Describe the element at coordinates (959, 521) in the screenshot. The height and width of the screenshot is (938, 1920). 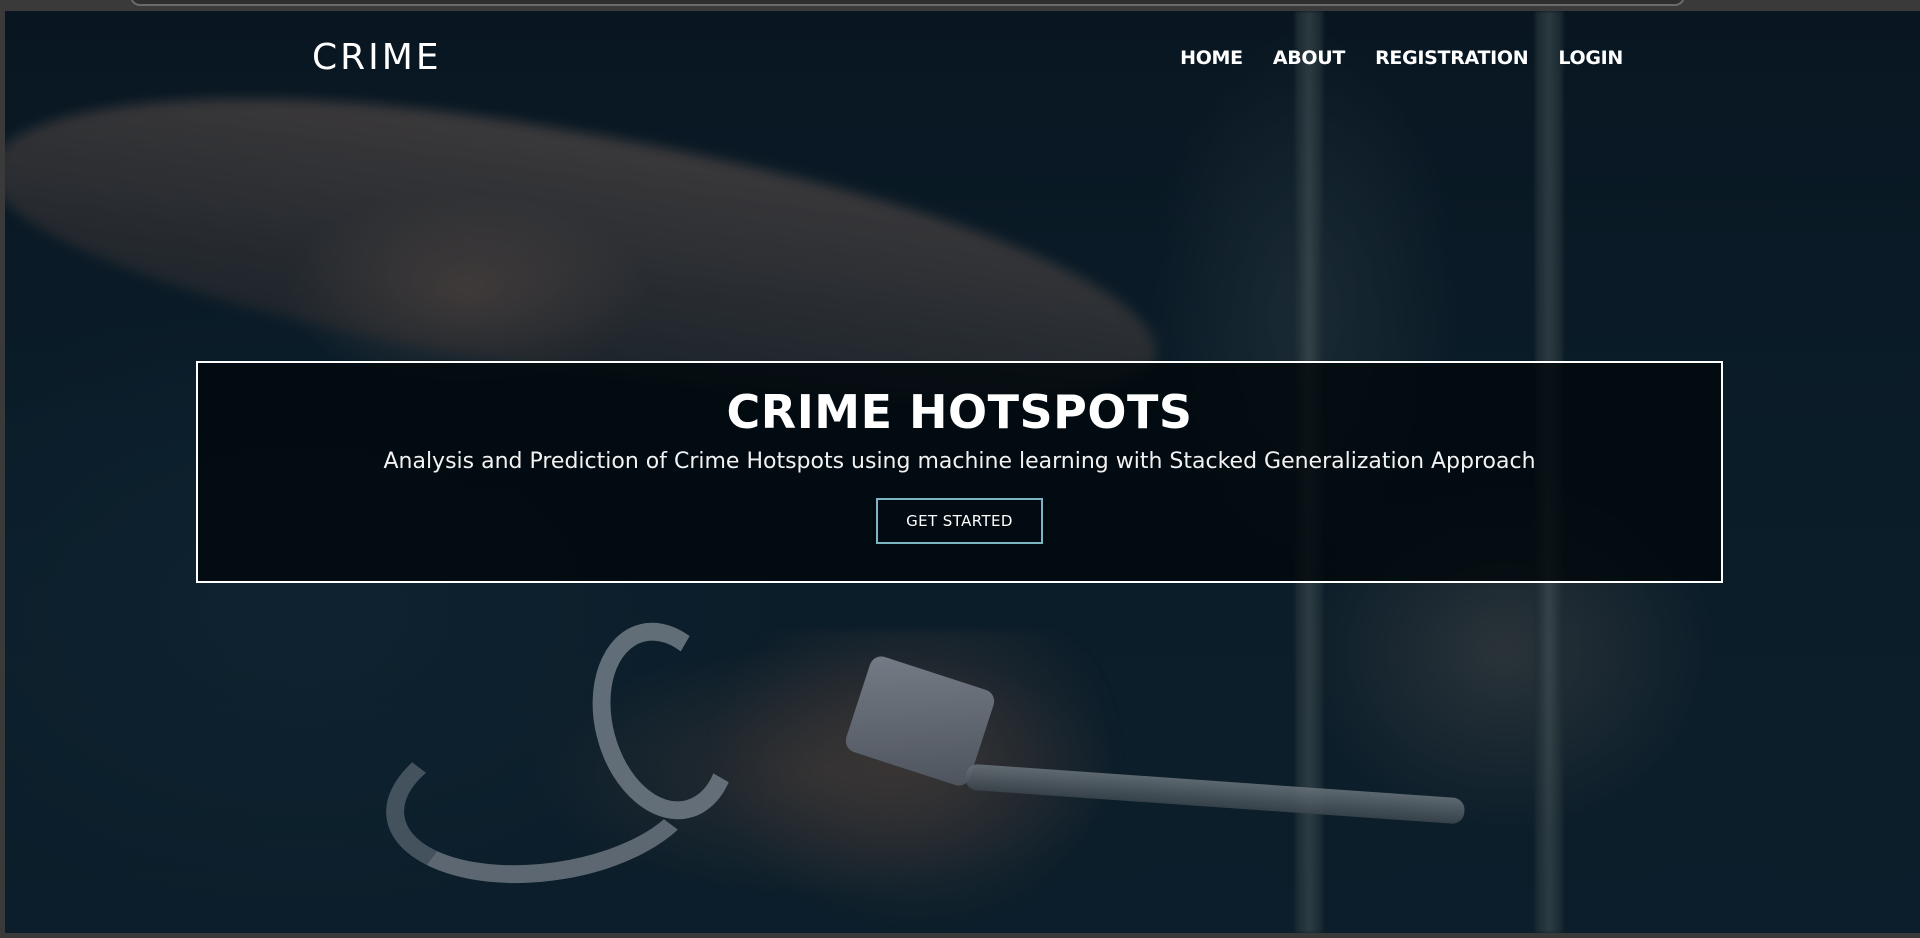
I see `get-started-button: GET STARTED` at that location.